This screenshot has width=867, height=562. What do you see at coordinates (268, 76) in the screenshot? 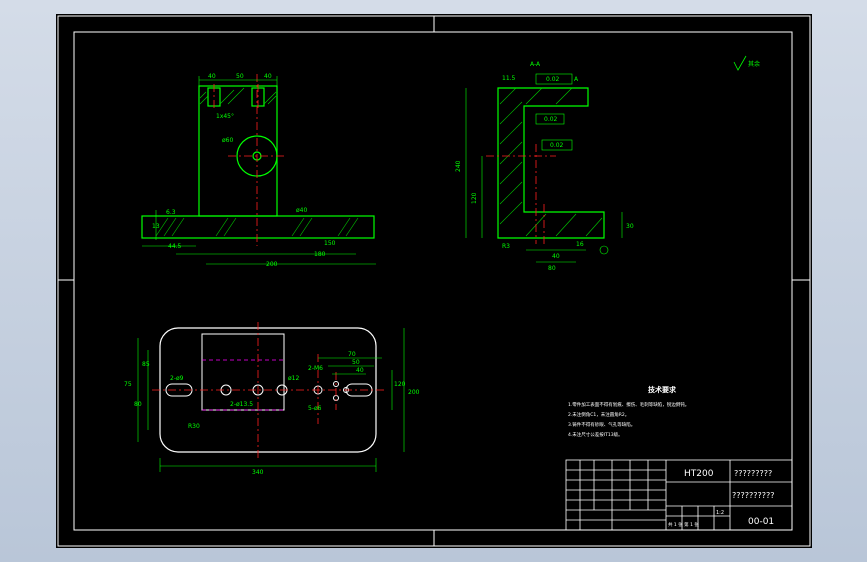
I see `front-dim-top-2: 40` at bounding box center [268, 76].